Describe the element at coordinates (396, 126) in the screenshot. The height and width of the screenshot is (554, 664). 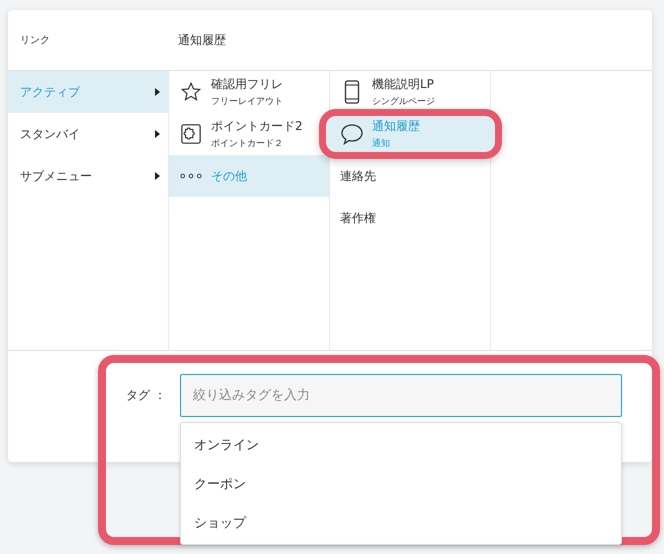
I see `item-title: 通知履歴` at that location.